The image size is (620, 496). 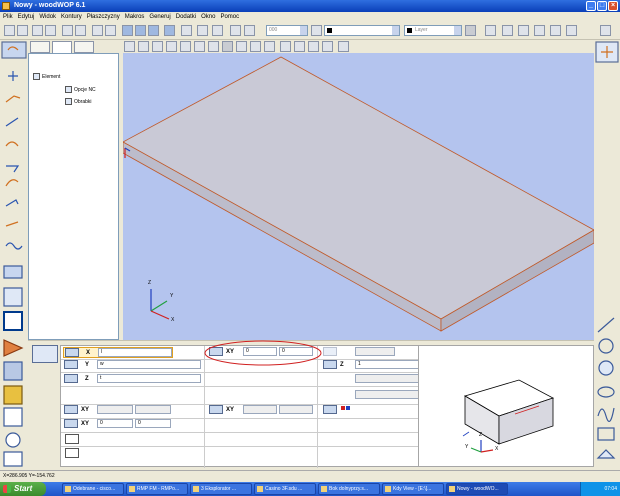 What do you see at coordinates (348, 408) in the screenshot?
I see `color-dot-blue` at bounding box center [348, 408].